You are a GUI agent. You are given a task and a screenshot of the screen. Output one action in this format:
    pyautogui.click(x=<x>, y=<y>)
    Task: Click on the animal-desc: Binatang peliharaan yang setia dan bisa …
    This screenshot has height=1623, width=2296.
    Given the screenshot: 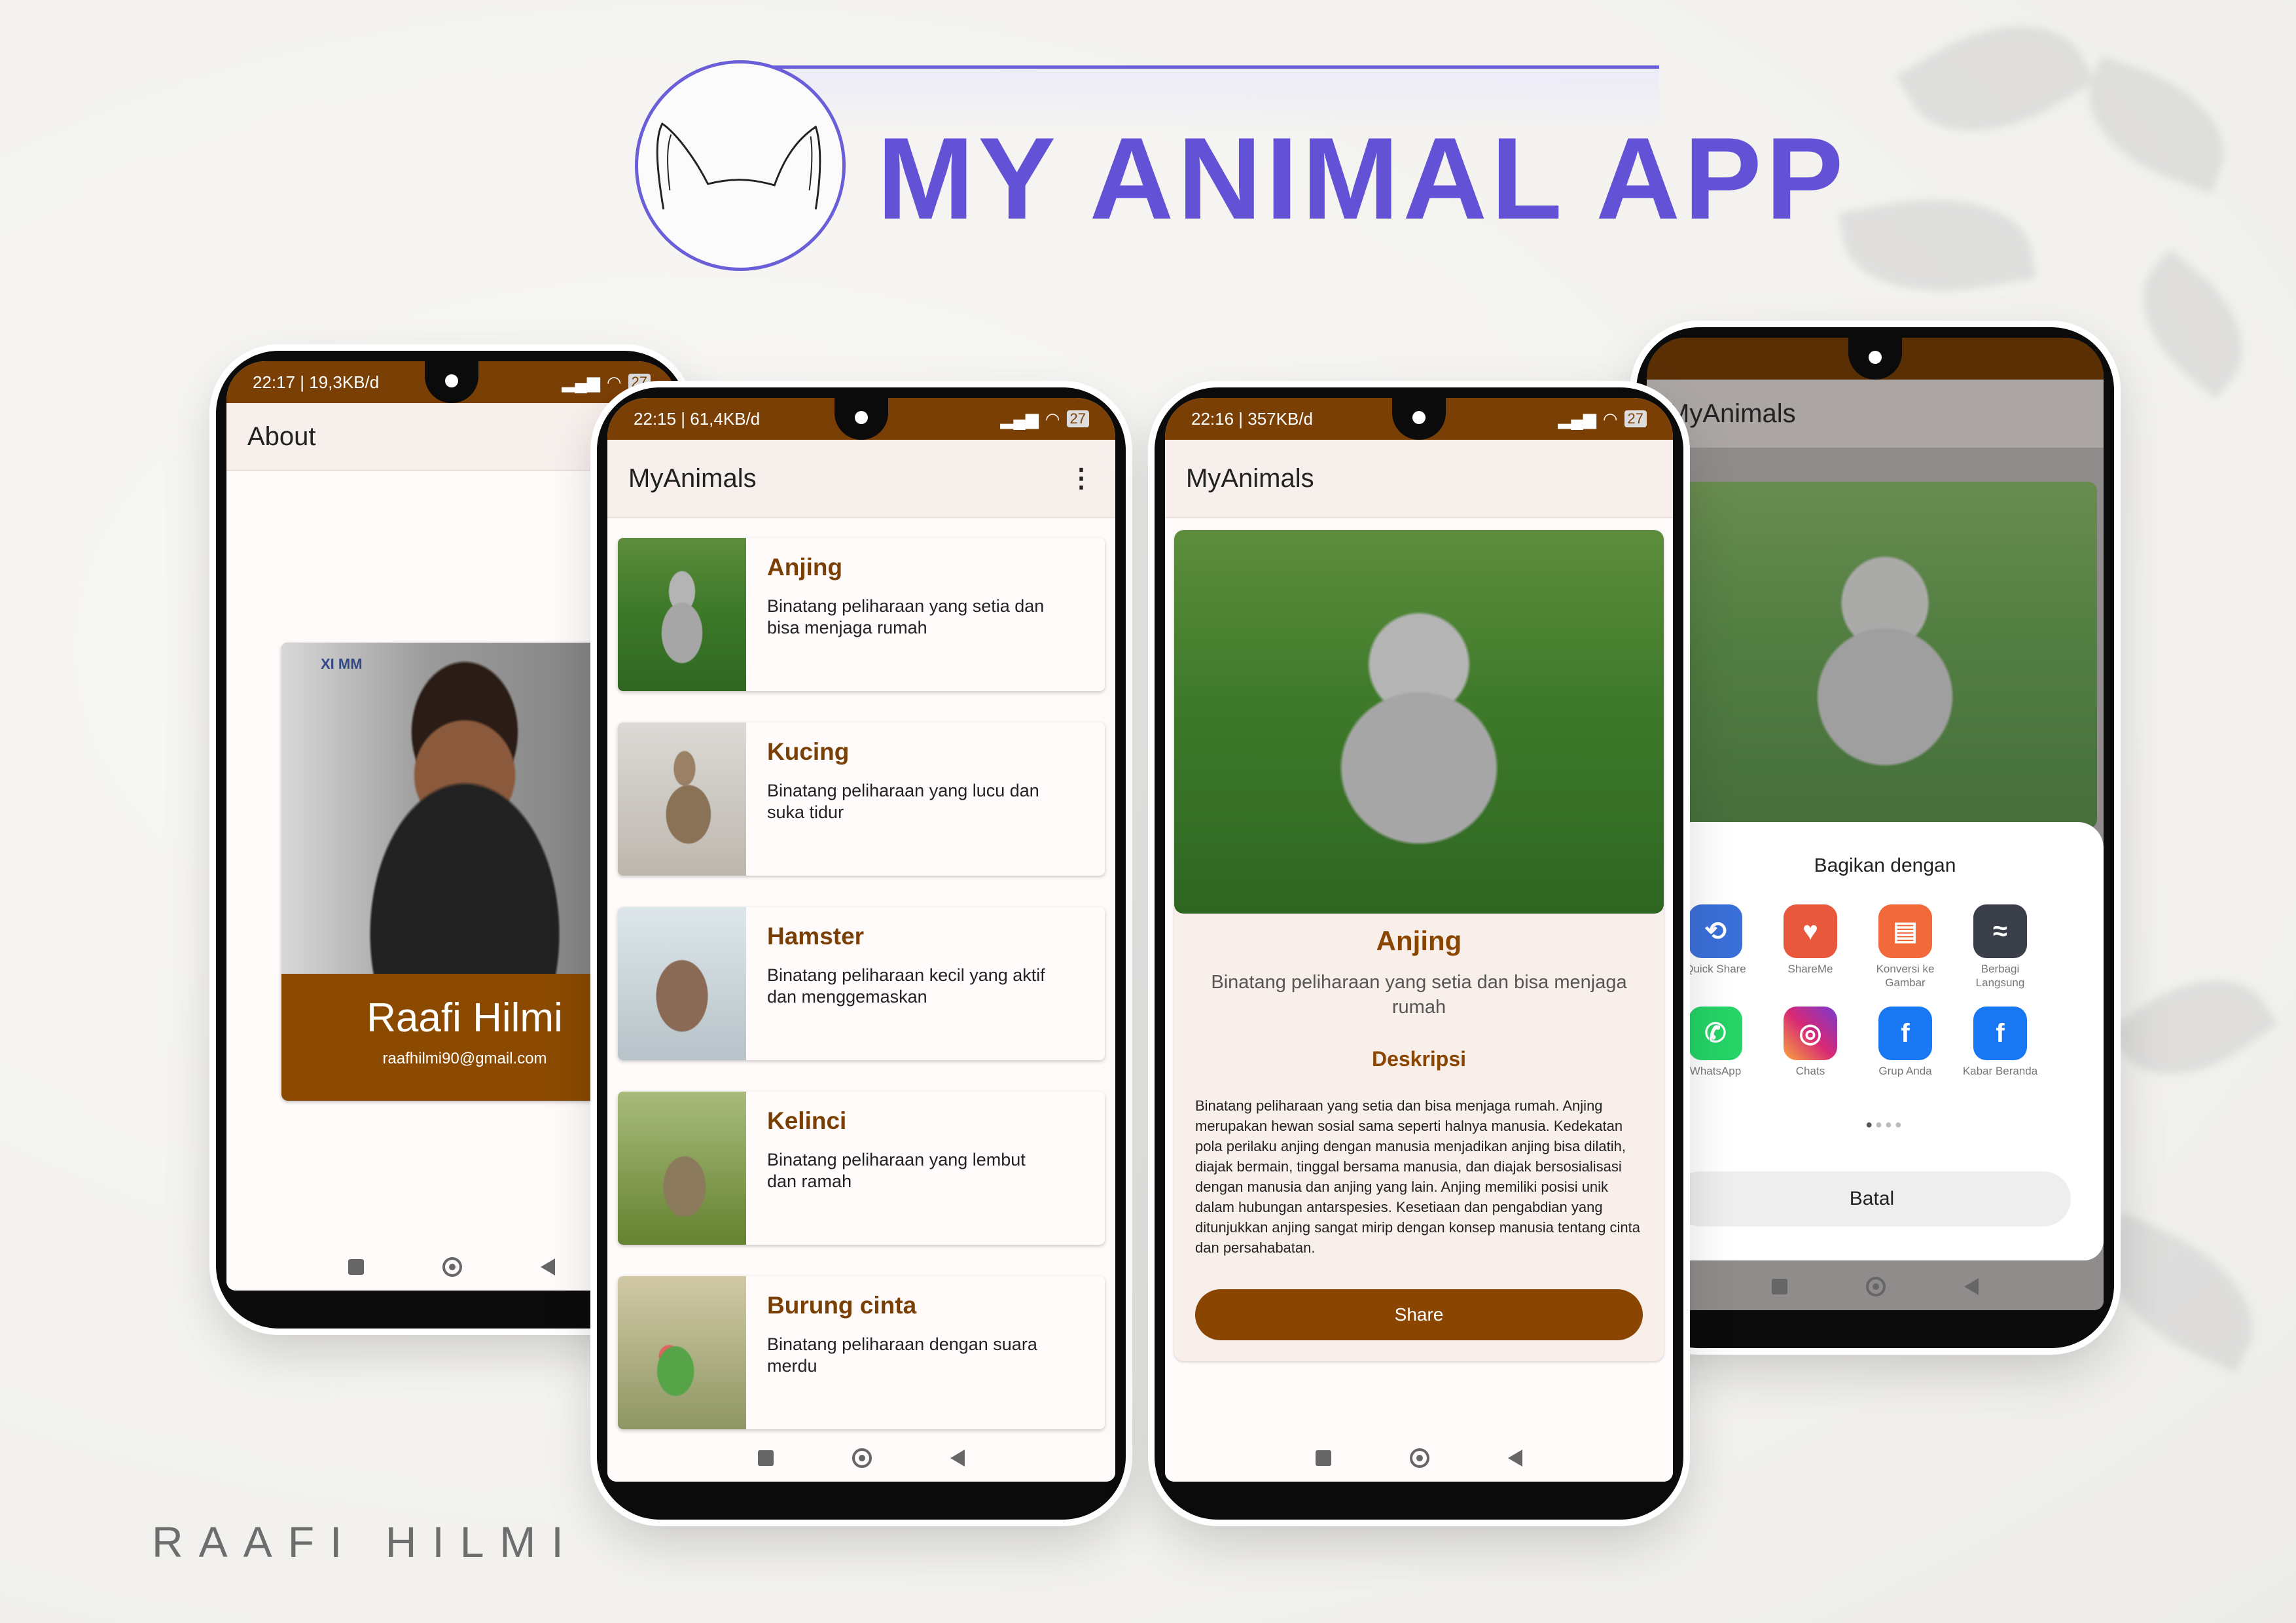 What is the action you would take?
    pyautogui.click(x=906, y=616)
    